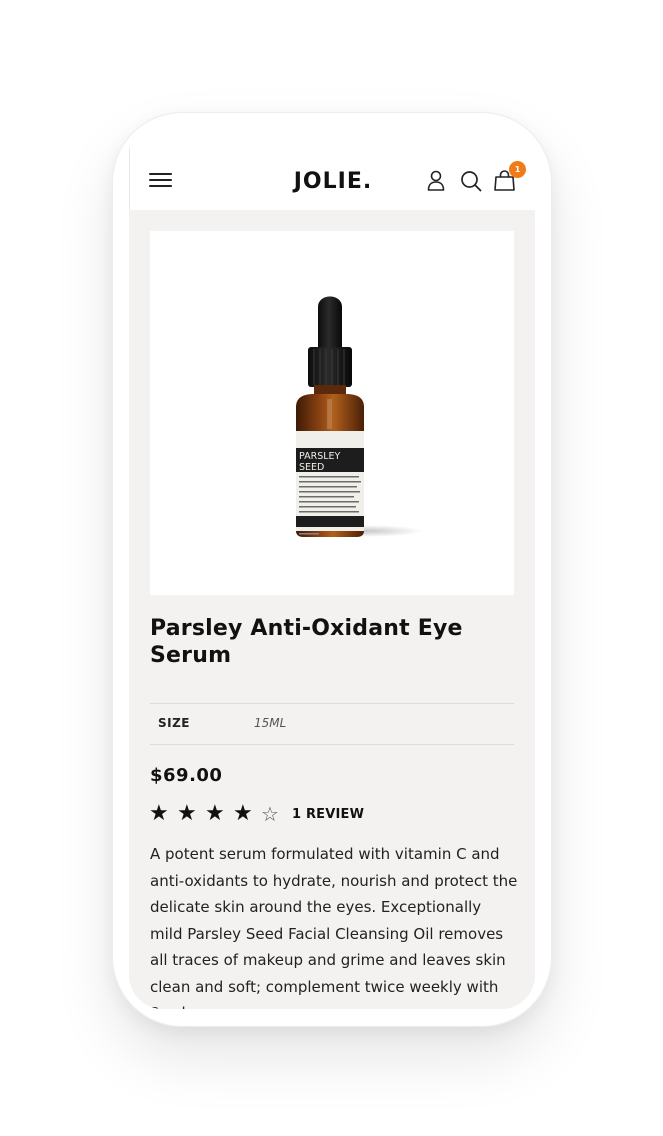 Image resolution: width=663 pixels, height=1136 pixels. I want to click on cart-count-badge: 1, so click(517, 169).